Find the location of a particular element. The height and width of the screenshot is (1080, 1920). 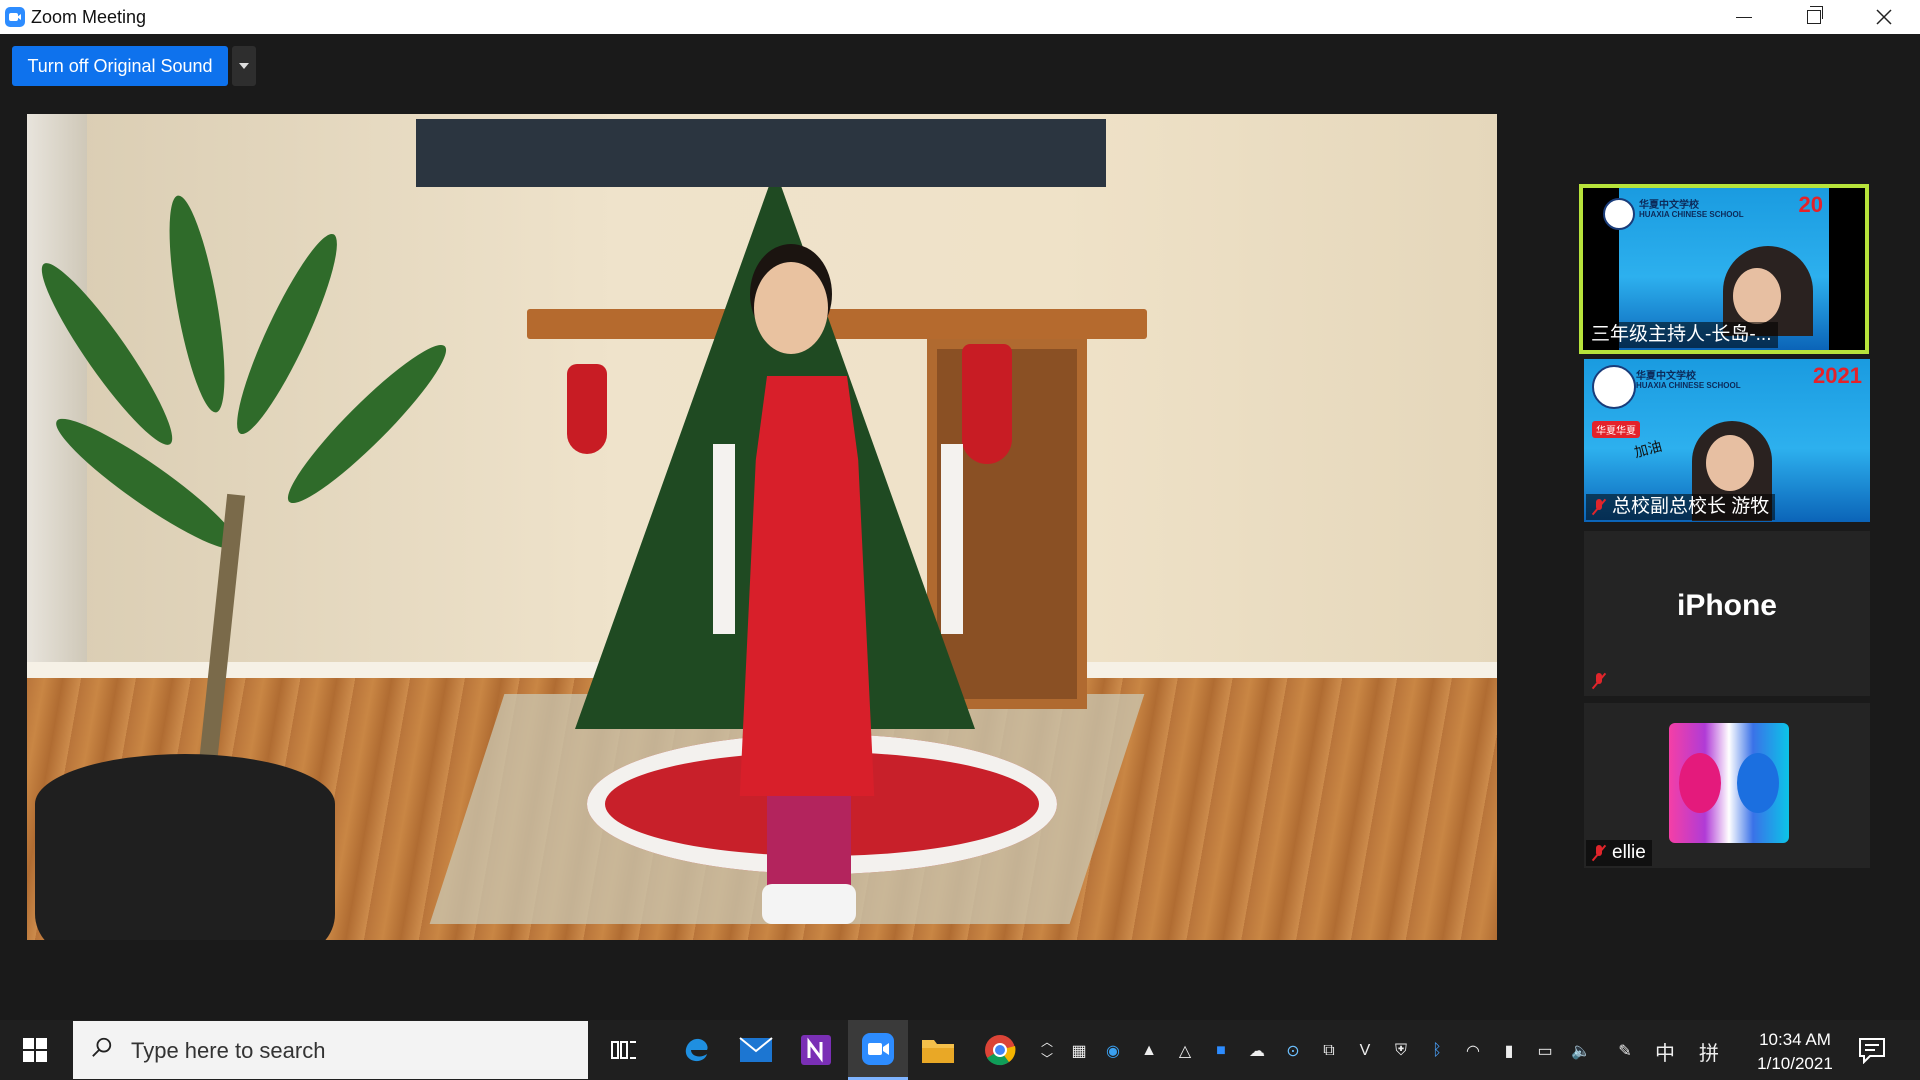

tray-onedrive-icon: ☁ is located at coordinates (1257, 1051).